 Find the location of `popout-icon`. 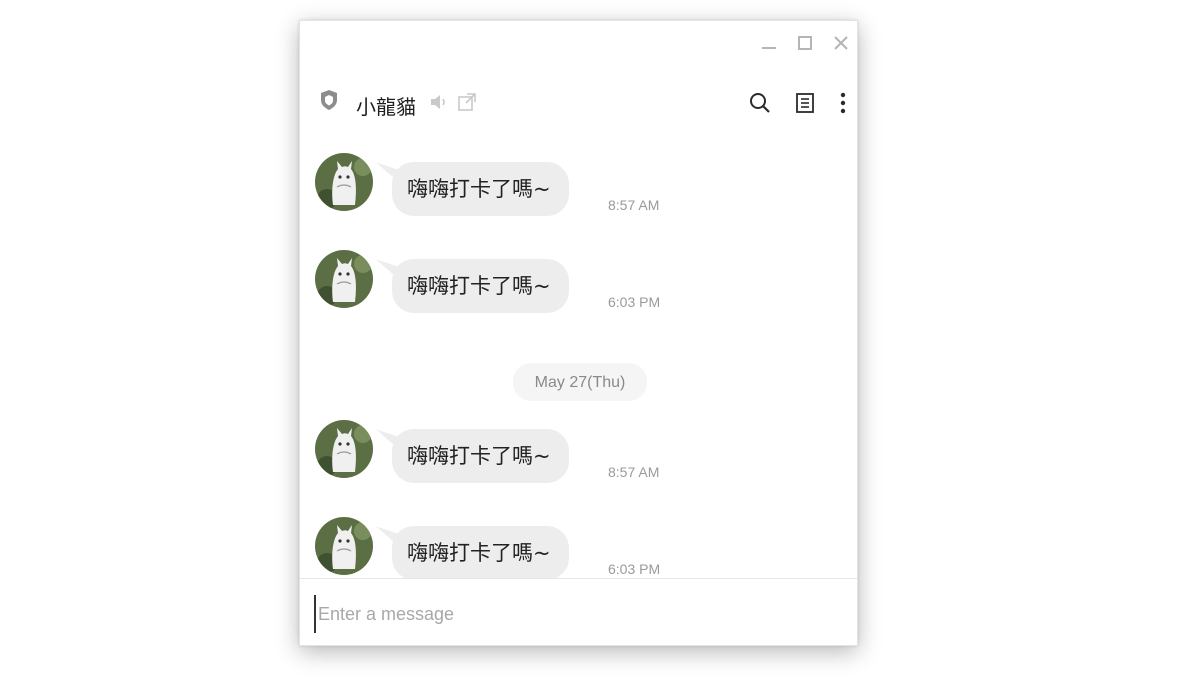

popout-icon is located at coordinates (467, 104).